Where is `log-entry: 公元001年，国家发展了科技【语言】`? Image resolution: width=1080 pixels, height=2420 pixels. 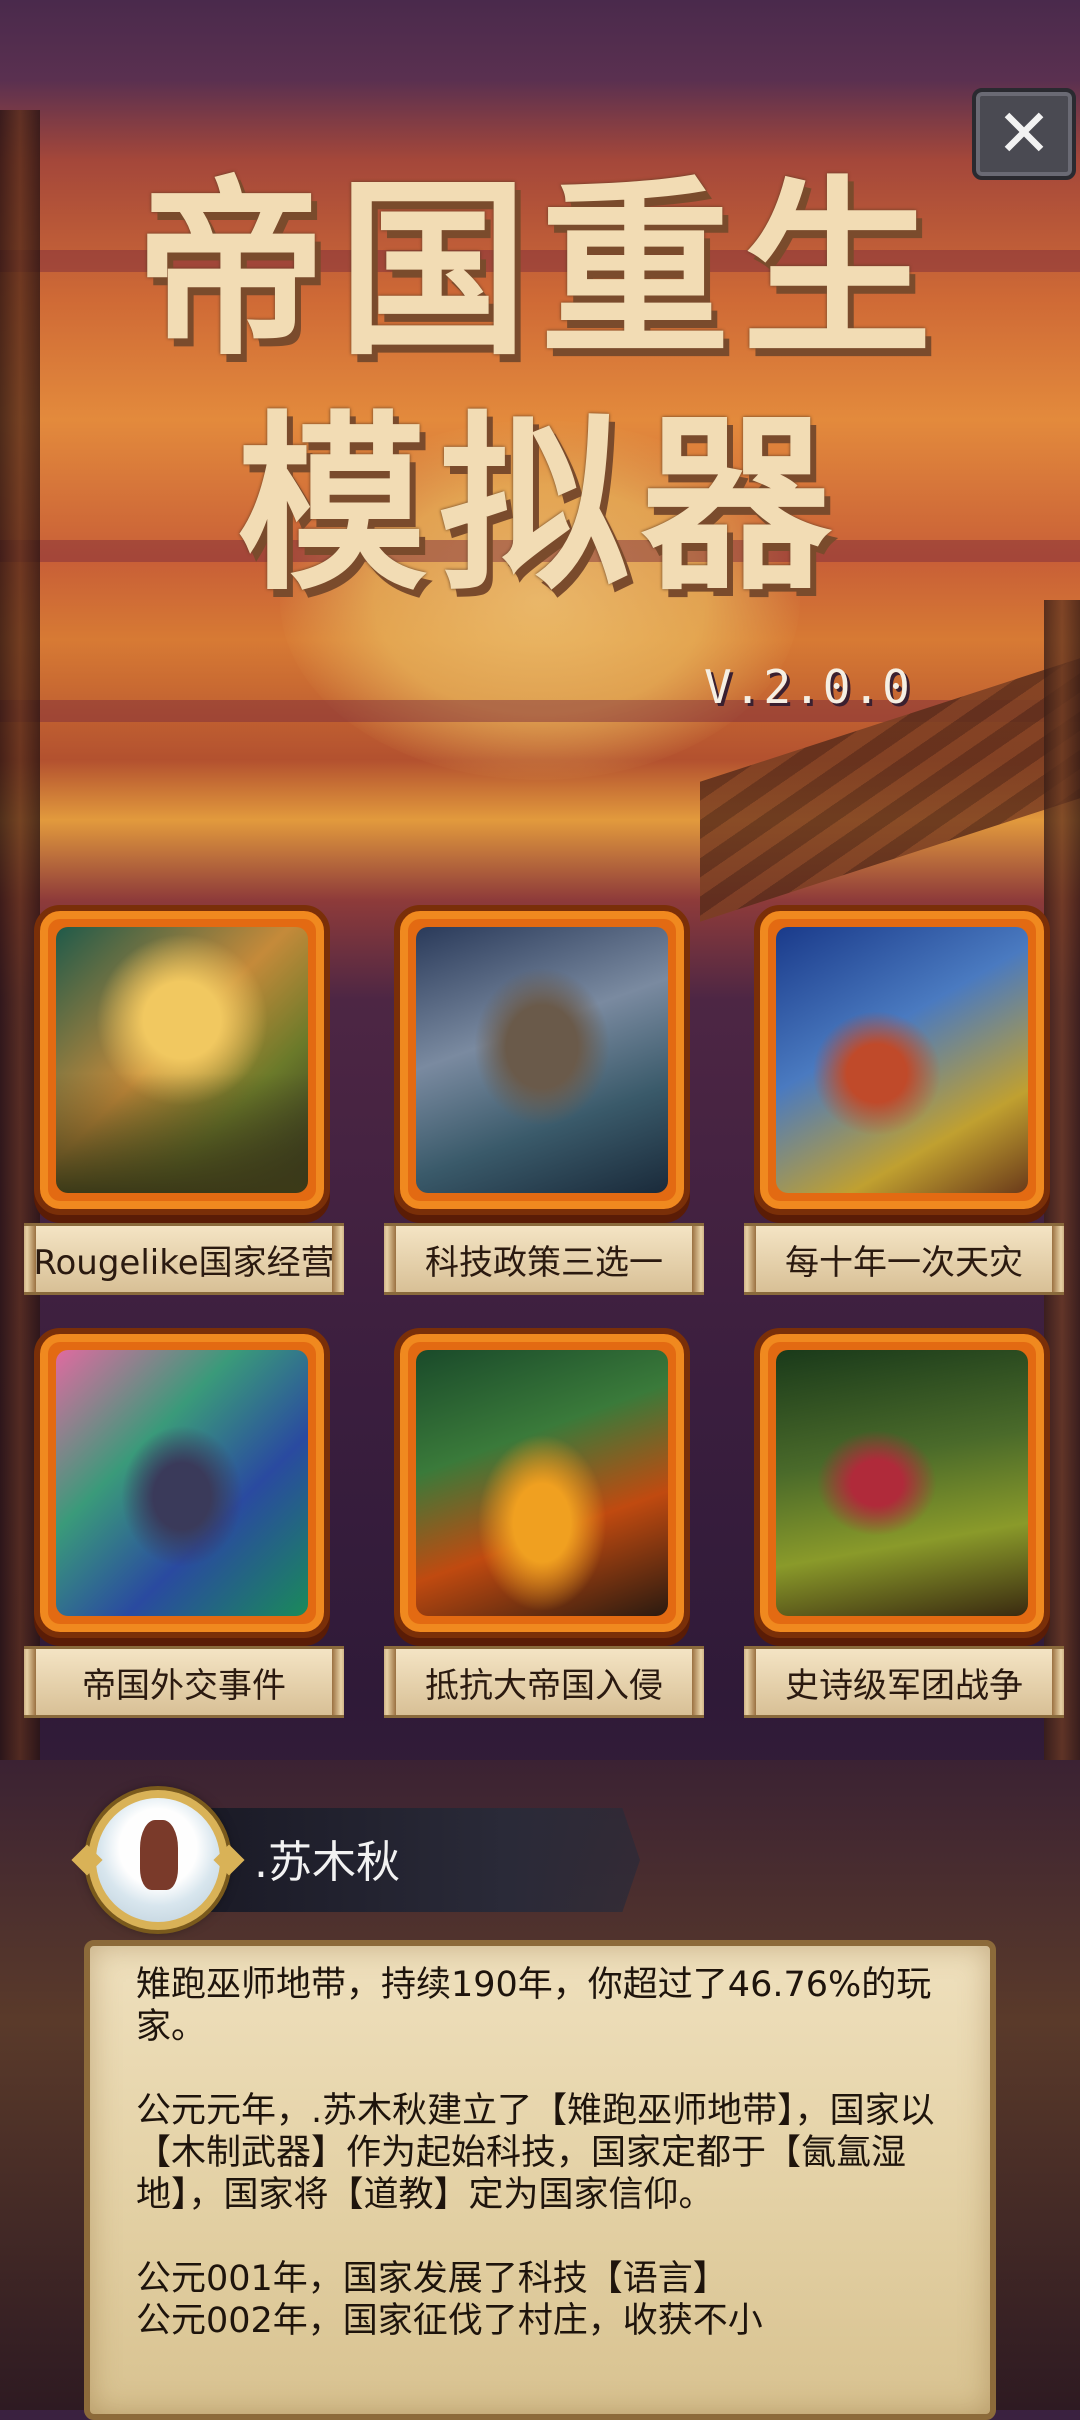
log-entry: 公元001年，国家发展了科技【语言】 is located at coordinates (432, 2279).